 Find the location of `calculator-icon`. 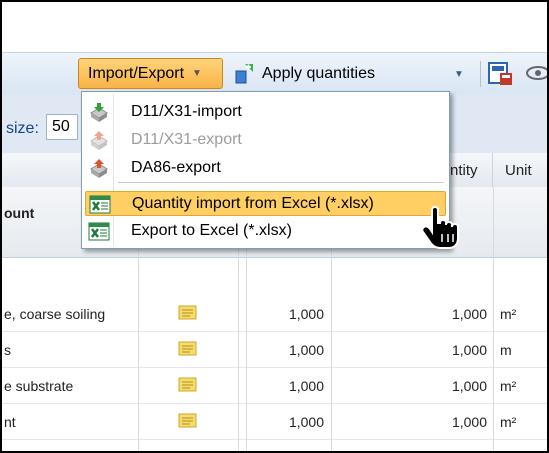

calculator-icon is located at coordinates (501, 74).